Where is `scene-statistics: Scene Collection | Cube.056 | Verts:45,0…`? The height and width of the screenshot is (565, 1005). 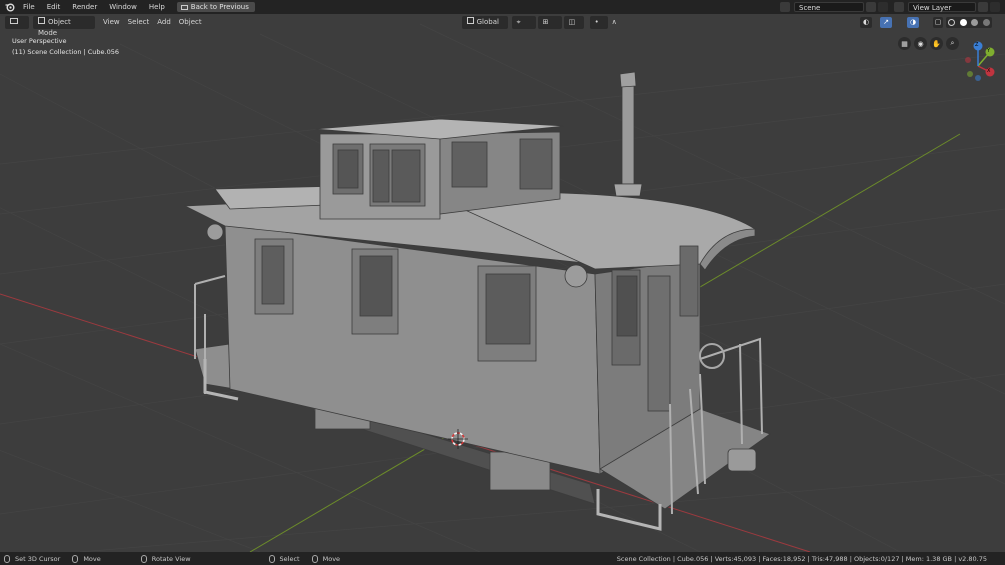
scene-statistics: Scene Collection | Cube.056 | Verts:45,0… is located at coordinates (801, 558).